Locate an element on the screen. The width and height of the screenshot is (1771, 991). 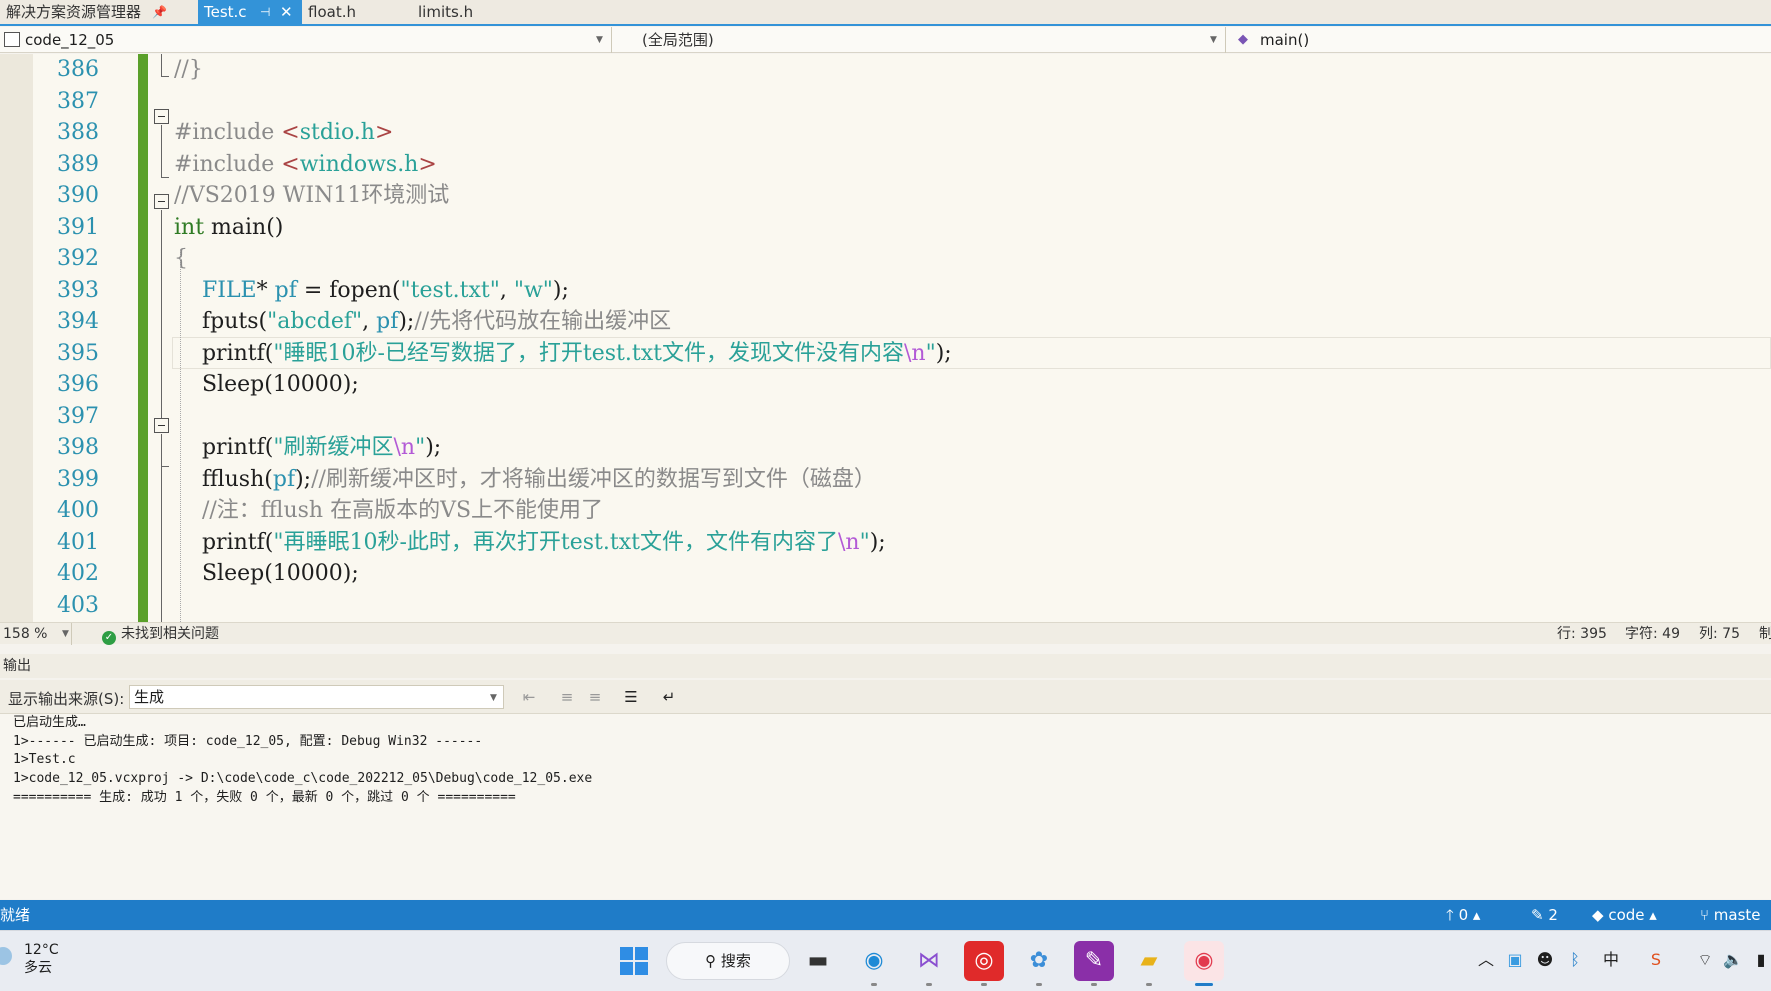
find-message-icon: ⇤ is located at coordinates (529, 697).